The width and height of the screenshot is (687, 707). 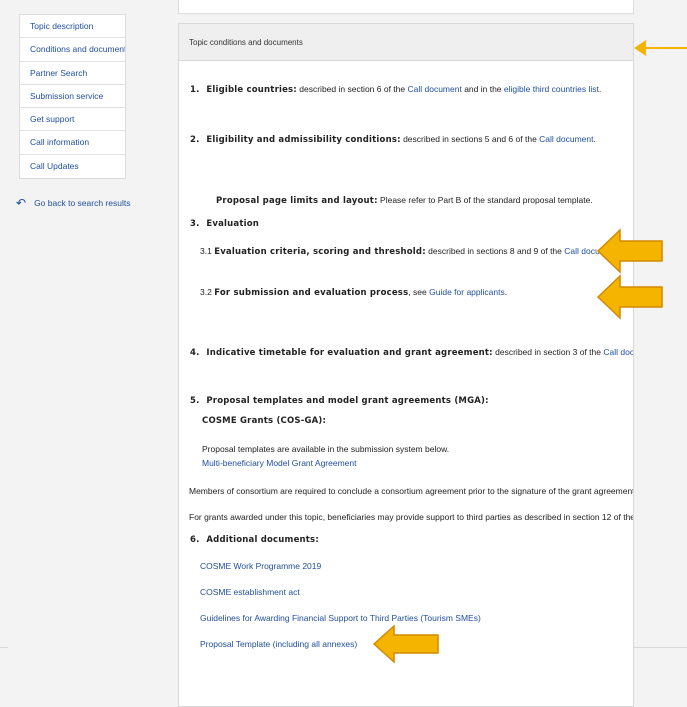 I want to click on work-programme-link: COSME Work Programme 2019, so click(x=260, y=566).